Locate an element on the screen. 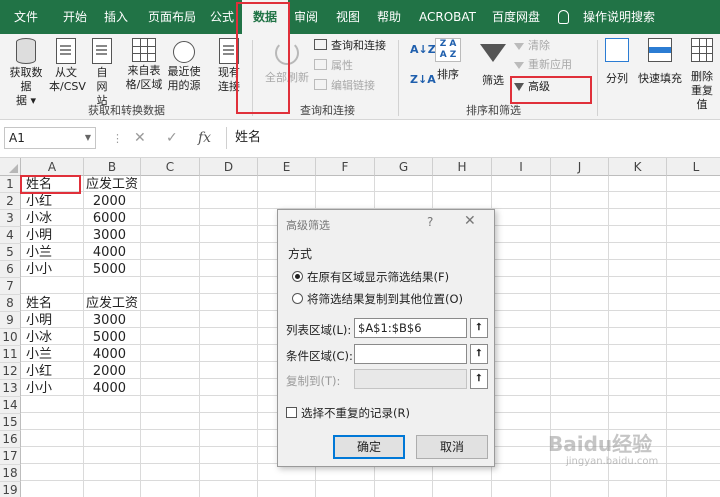 Image resolution: width=720 pixels, height=497 pixels. radio-selected-icon is located at coordinates (297, 276).